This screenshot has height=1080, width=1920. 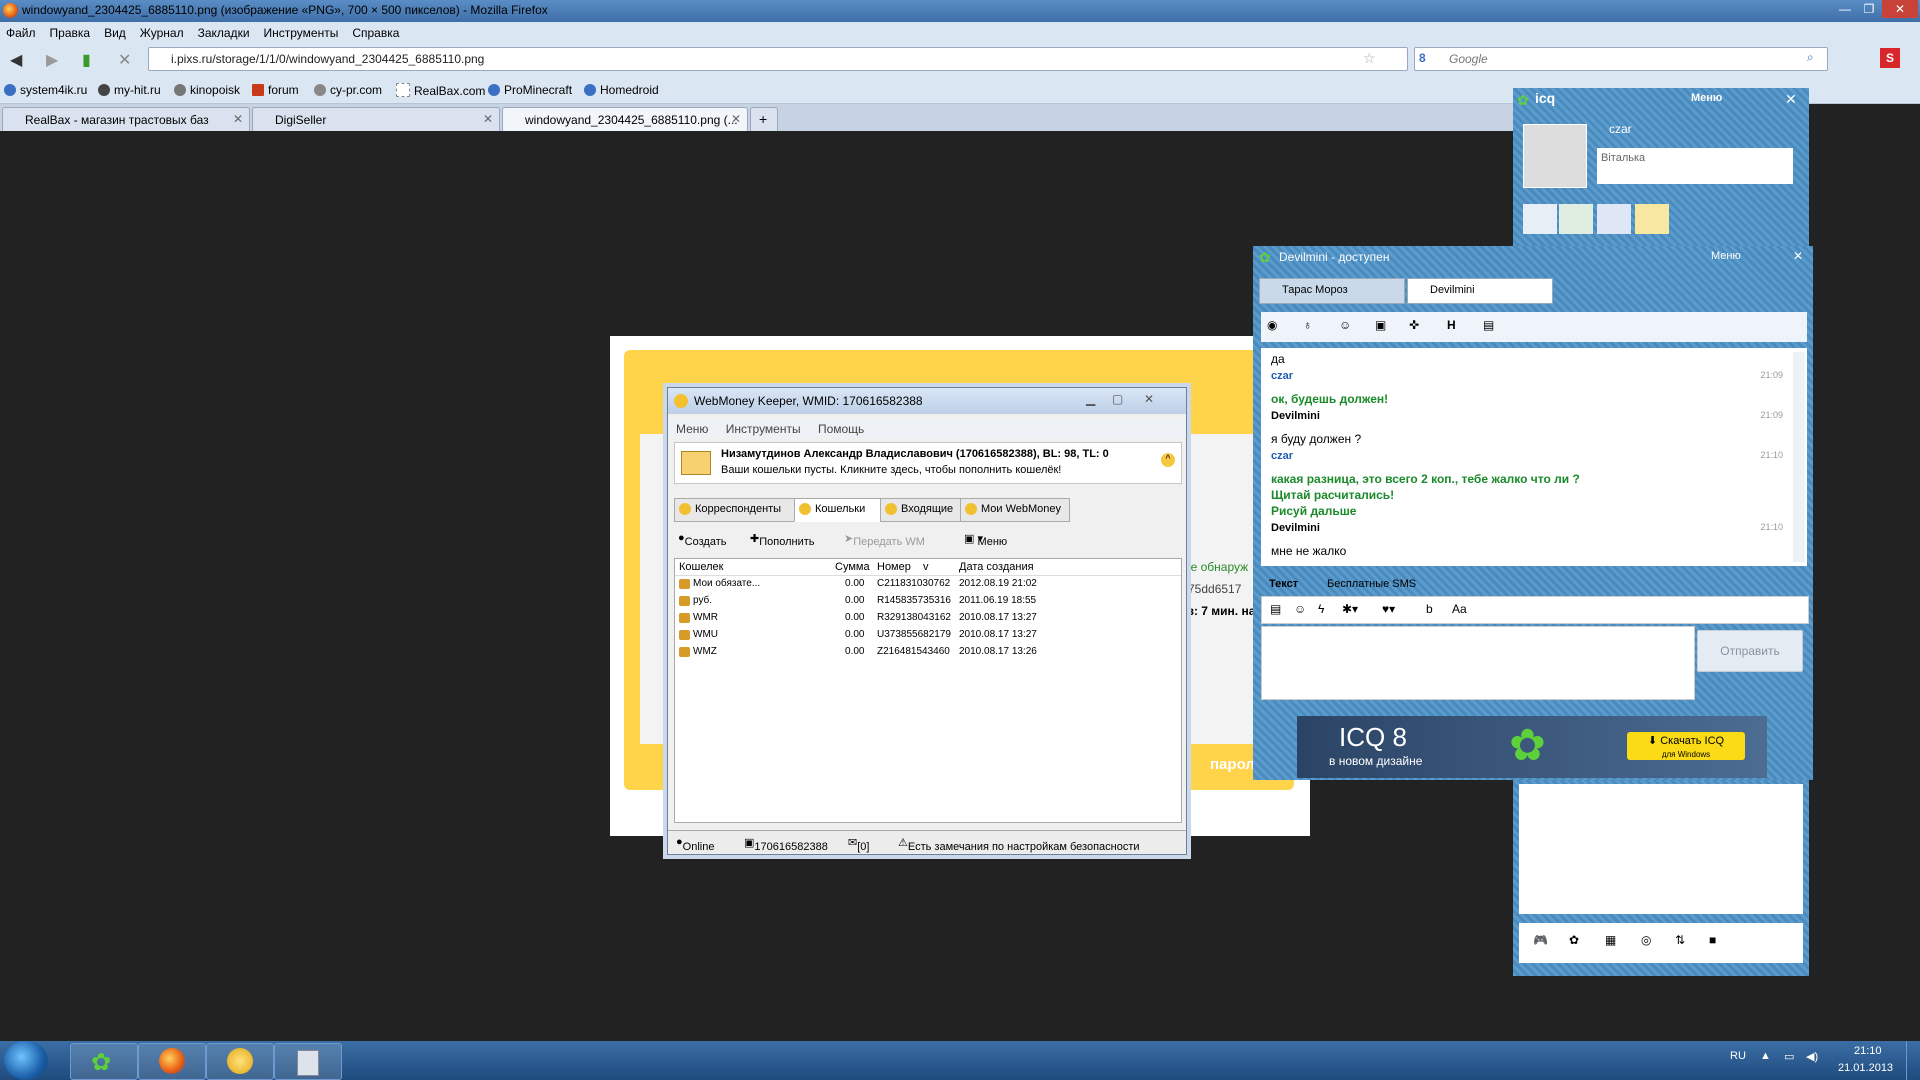 I want to click on wm-menu-item: Инструменты, so click(x=763, y=429).